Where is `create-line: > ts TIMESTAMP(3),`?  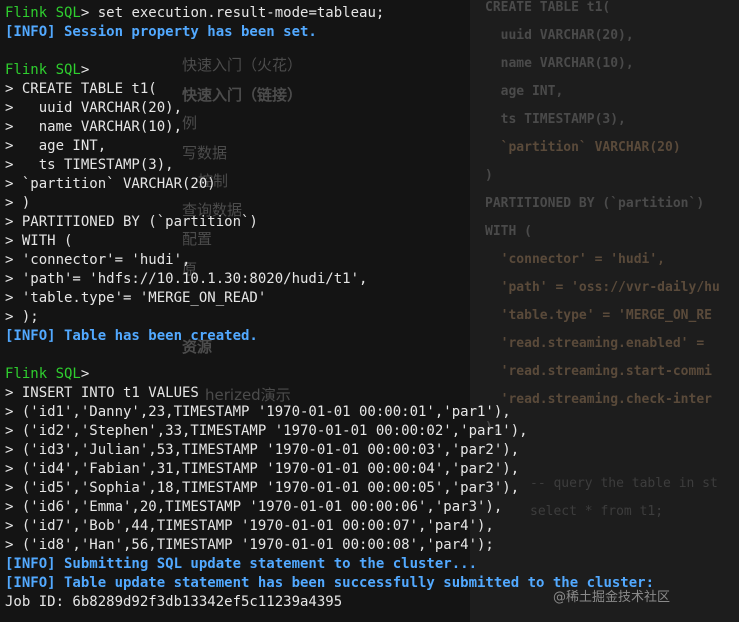
create-line: > ts TIMESTAMP(3), is located at coordinates (89, 165).